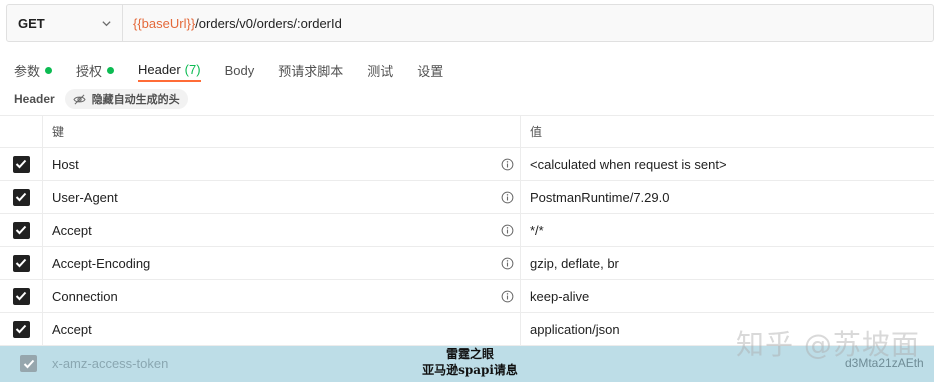  I want to click on header-value: <calculated when request is sent>, so click(628, 164).